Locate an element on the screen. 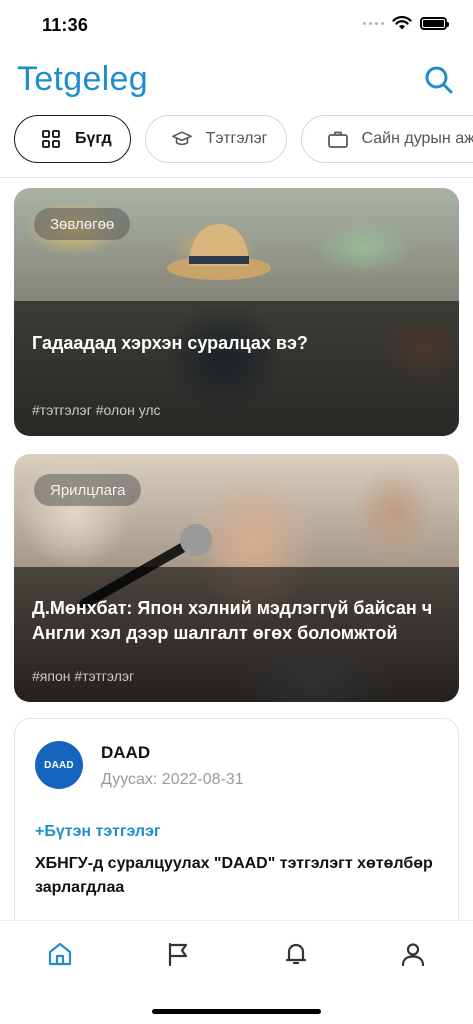 This screenshot has height=1024, width=473. nav-home is located at coordinates (60, 954).